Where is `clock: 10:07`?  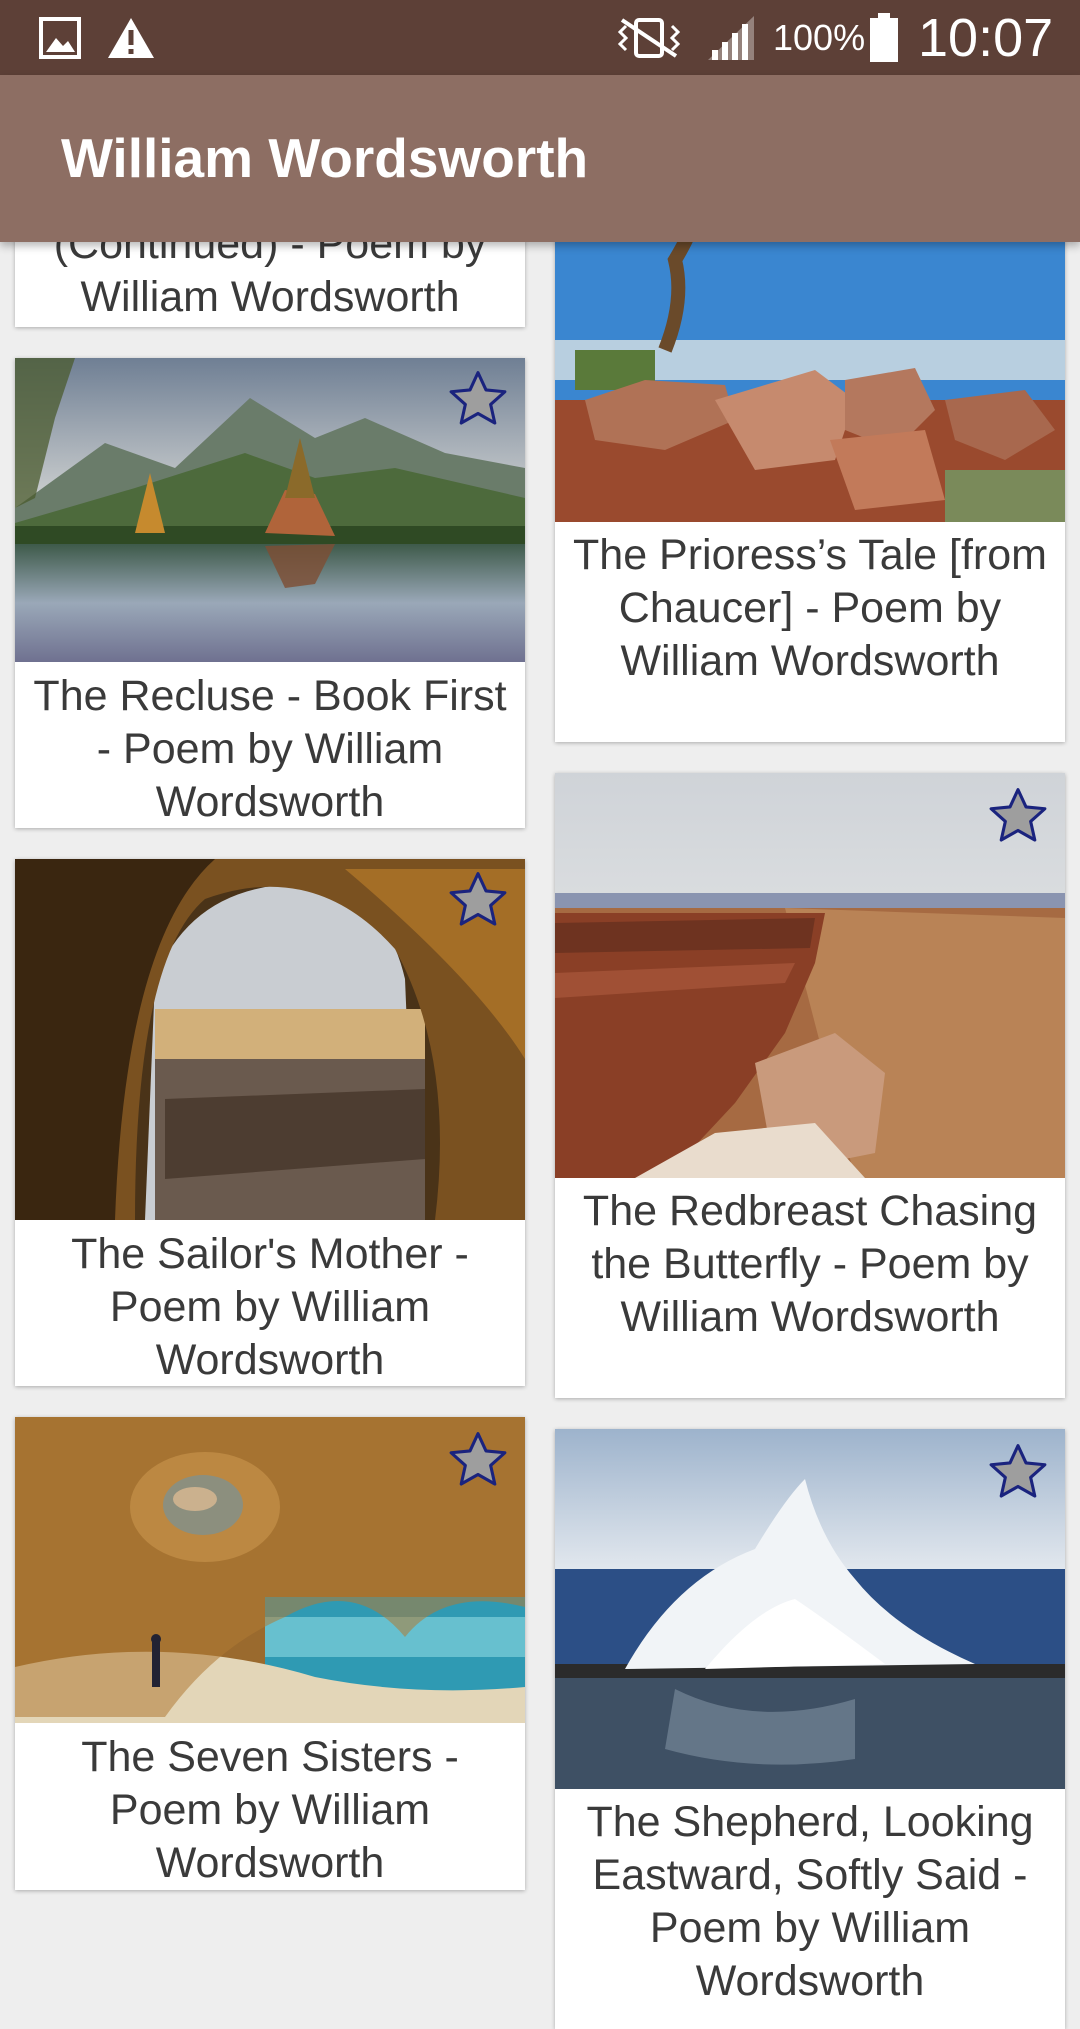
clock: 10:07 is located at coordinates (986, 37).